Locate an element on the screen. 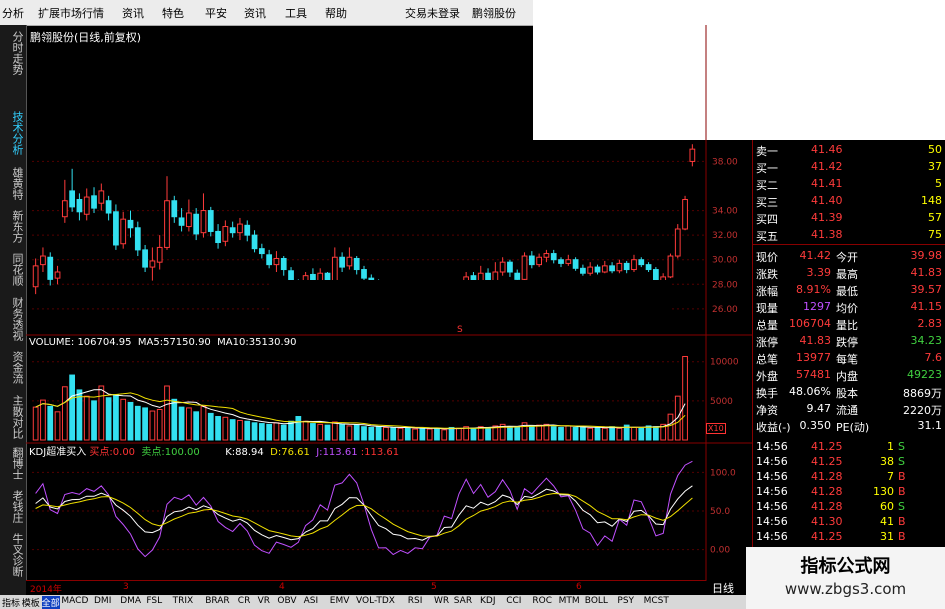 Image resolution: width=945 pixels, height=609 pixels. order-label: 卖一 is located at coordinates (767, 151).